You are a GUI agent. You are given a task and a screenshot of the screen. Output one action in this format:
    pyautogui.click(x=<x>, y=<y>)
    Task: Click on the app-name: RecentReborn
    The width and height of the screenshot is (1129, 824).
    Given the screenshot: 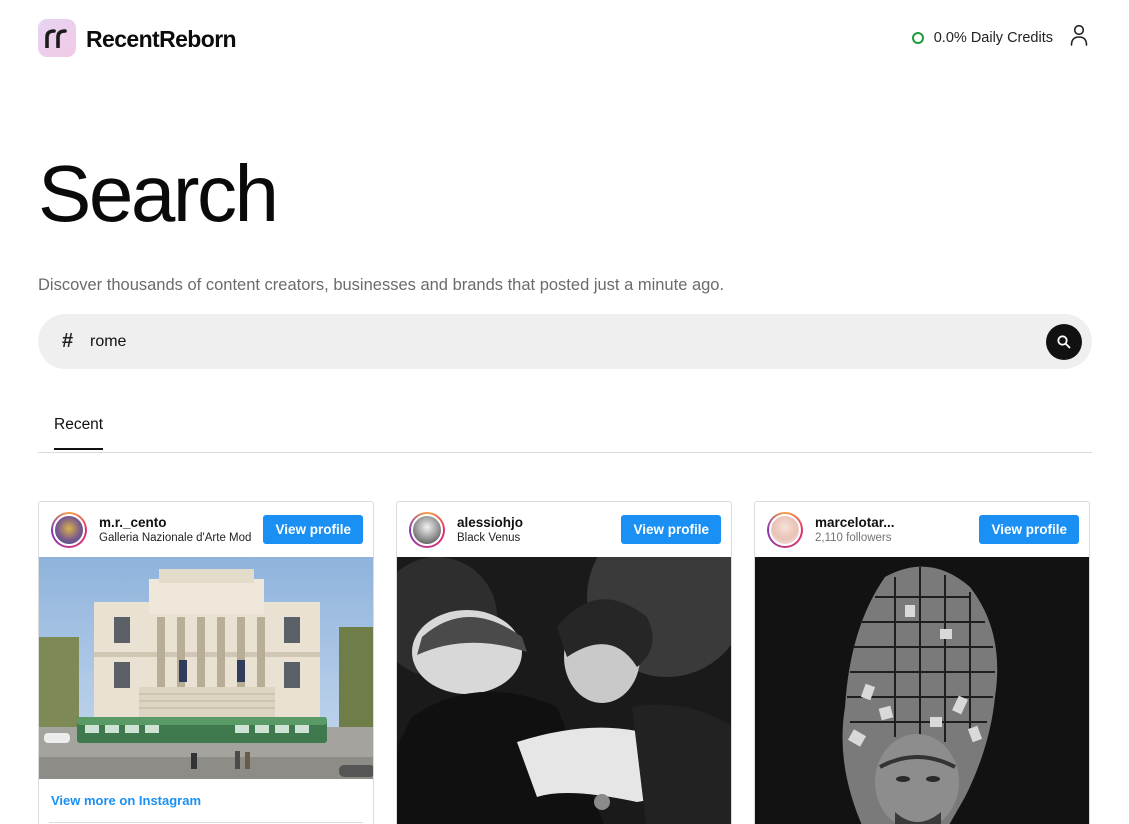 What is the action you would take?
    pyautogui.click(x=161, y=39)
    